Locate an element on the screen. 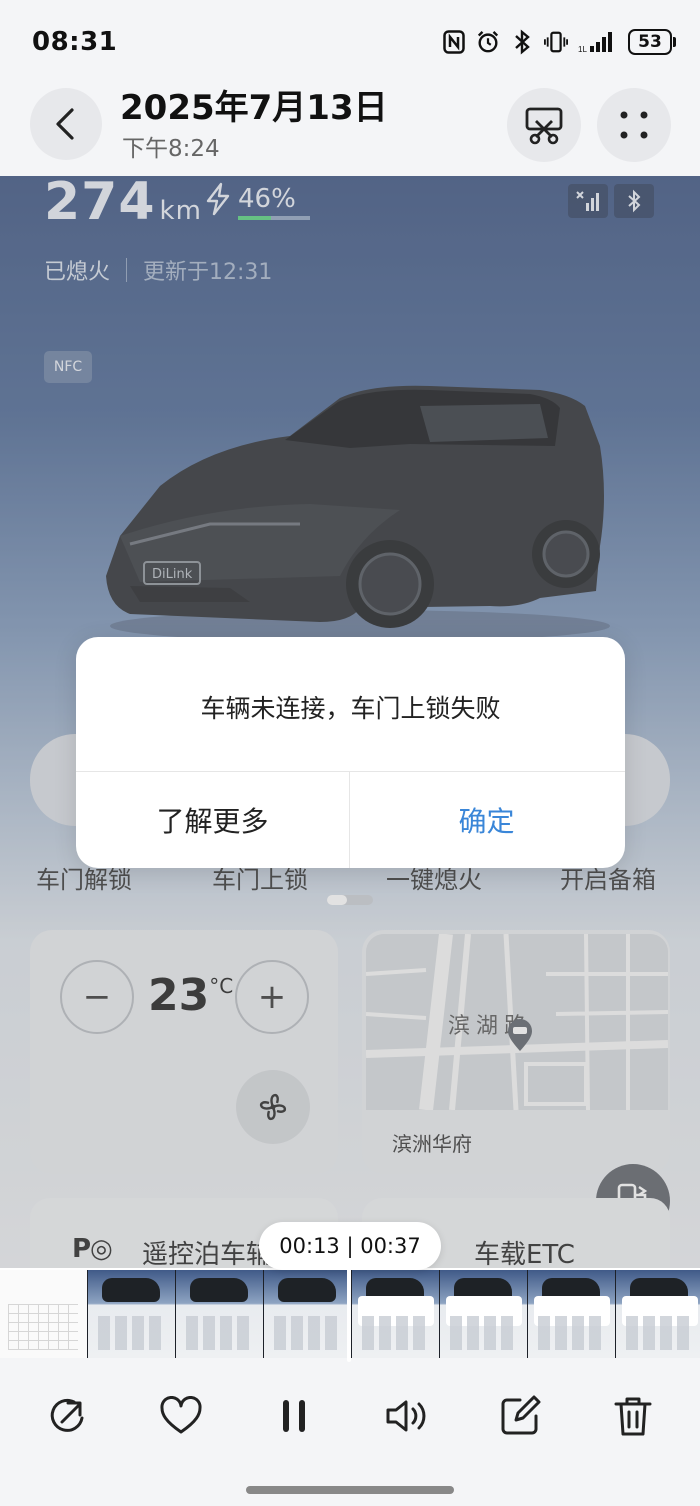  delete-button is located at coordinates (633, 1416).